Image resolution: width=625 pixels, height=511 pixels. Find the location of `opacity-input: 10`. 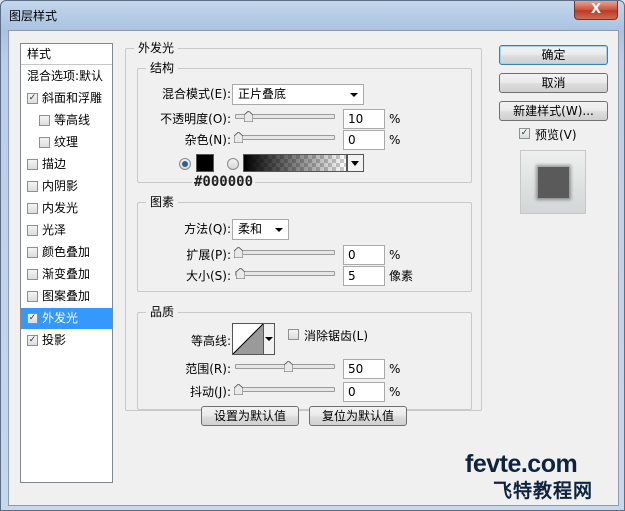

opacity-input: 10 is located at coordinates (364, 119).